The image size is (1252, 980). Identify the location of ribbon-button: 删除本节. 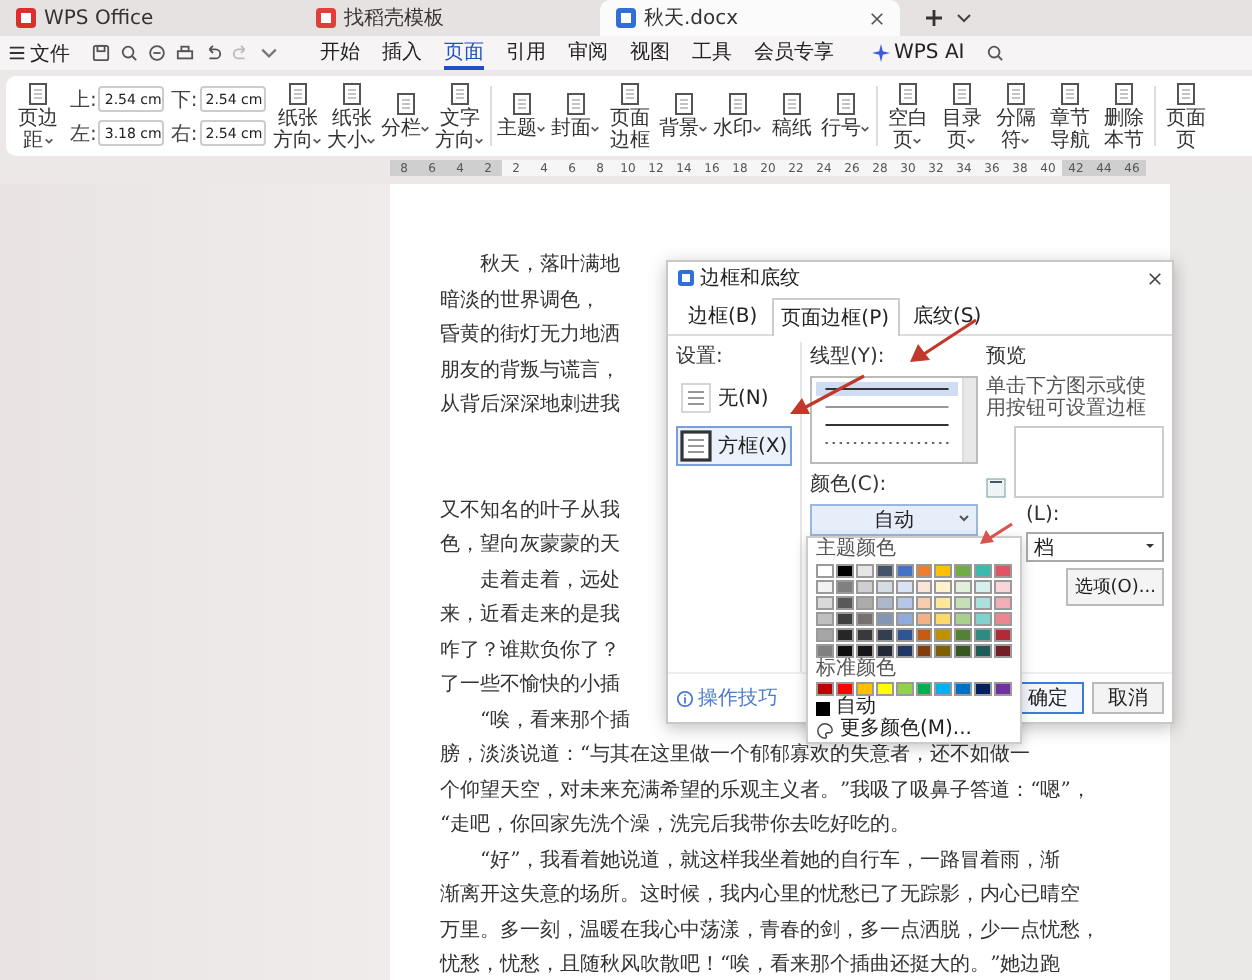
(1123, 116).